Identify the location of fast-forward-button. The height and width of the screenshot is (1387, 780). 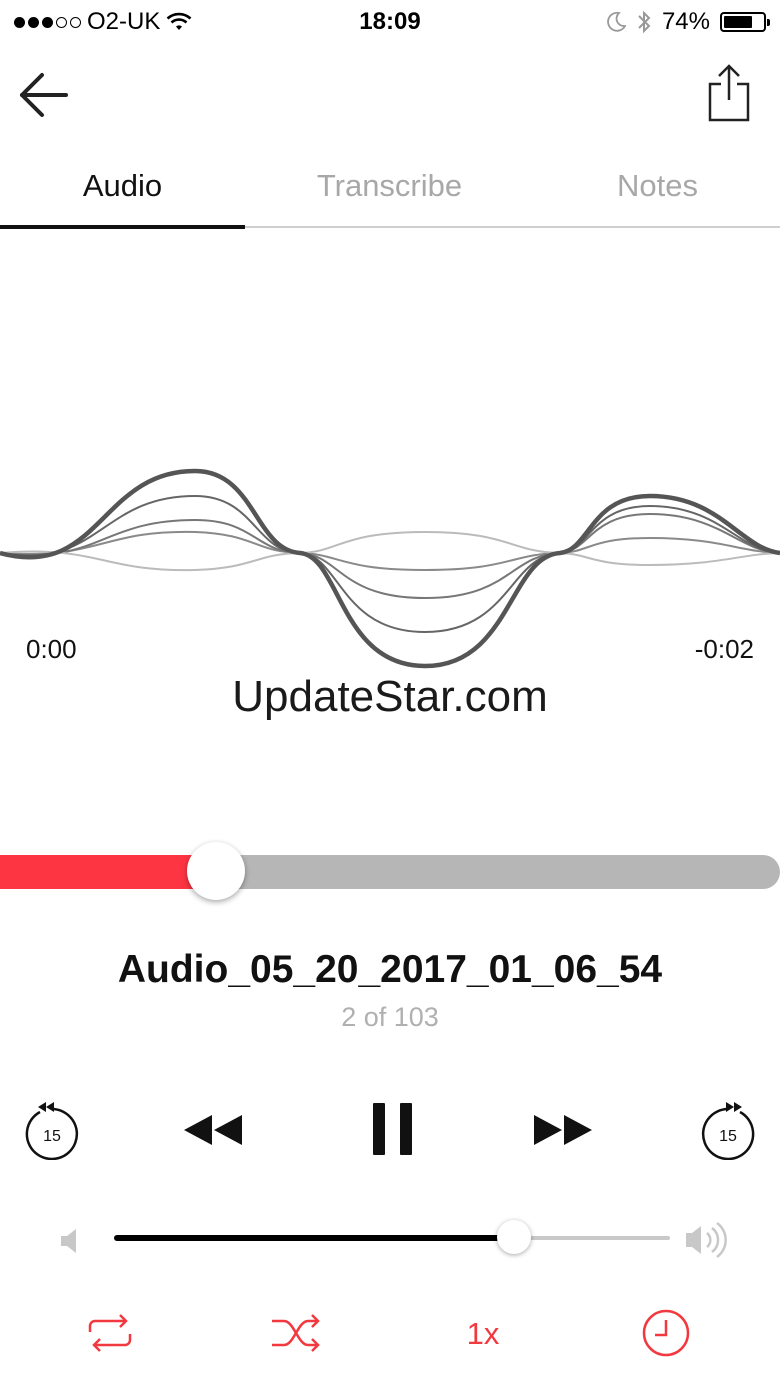
(562, 1130).